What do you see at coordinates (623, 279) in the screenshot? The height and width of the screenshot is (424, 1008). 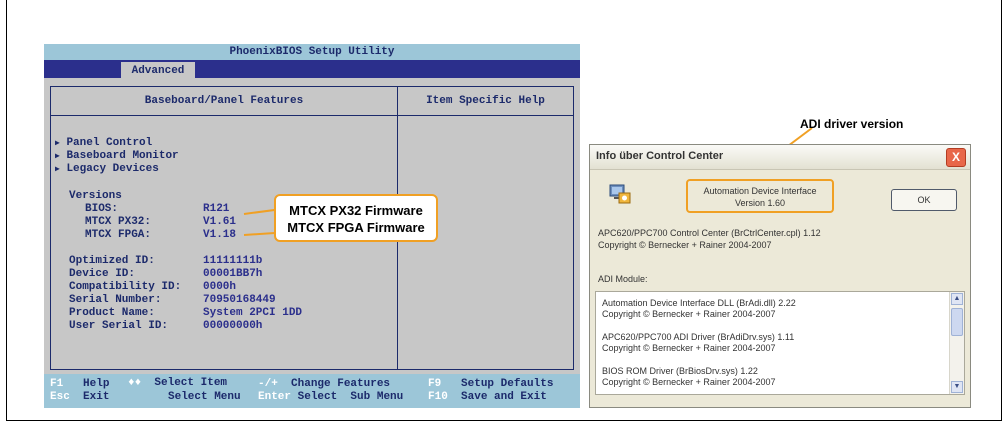 I see `modules-label: ADI Module:` at bounding box center [623, 279].